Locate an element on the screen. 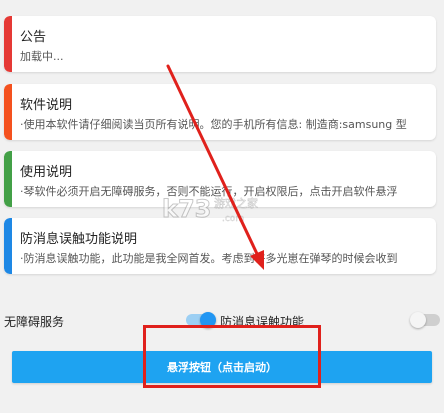 The image size is (444, 413). card-title: 软件说明 is located at coordinates (46, 105).